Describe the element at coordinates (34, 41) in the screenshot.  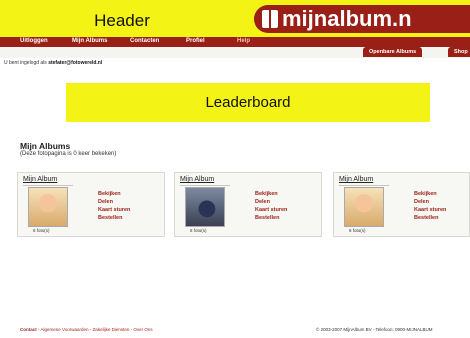
I see `nav-item-uitloggen: Uitloggen` at that location.